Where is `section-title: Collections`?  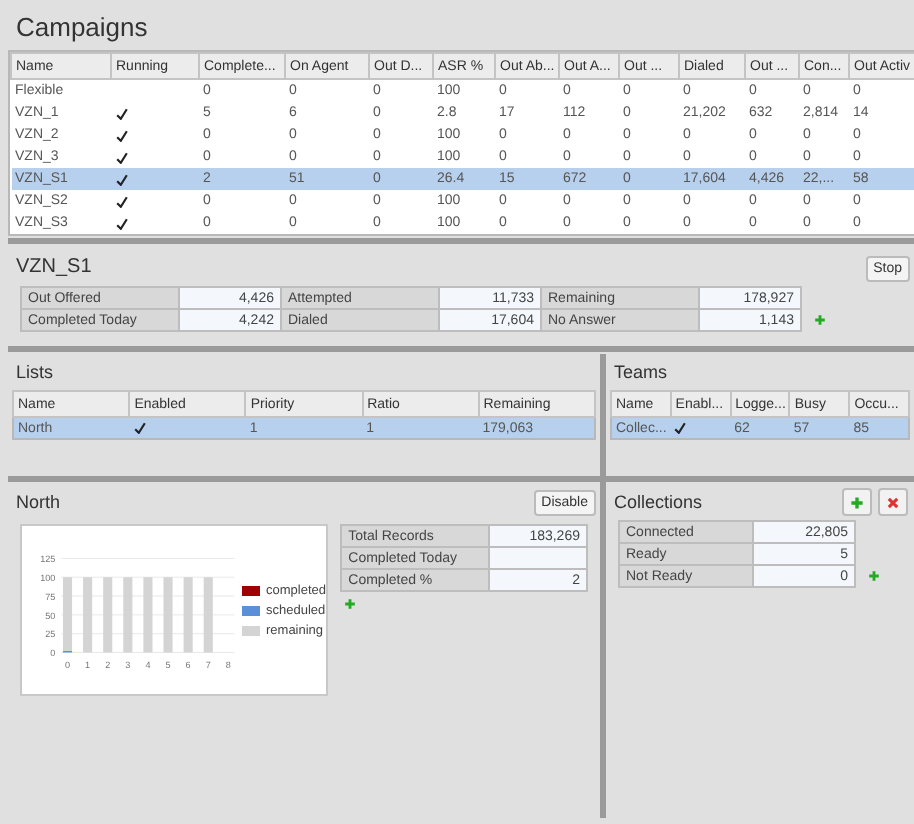
section-title: Collections is located at coordinates (658, 503).